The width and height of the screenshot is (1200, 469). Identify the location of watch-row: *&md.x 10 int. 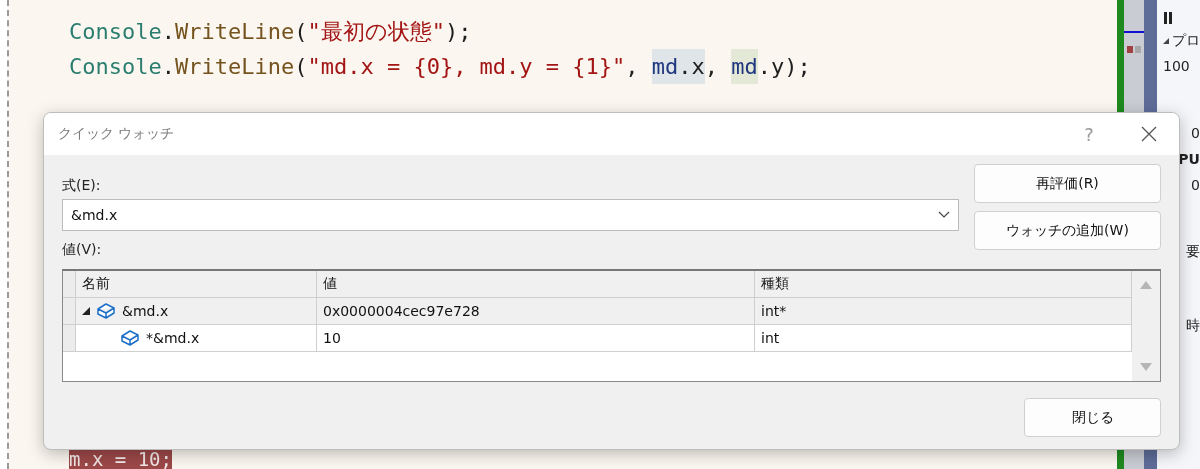
(597, 338).